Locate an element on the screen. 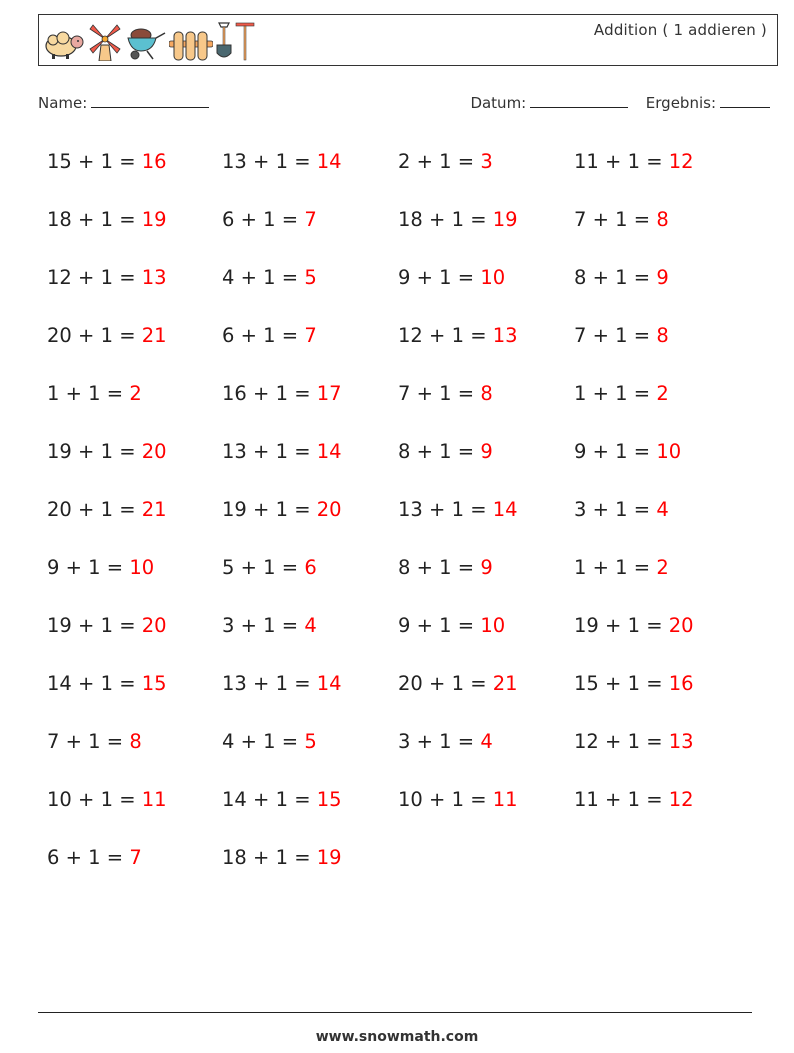  addend-a: 15 is located at coordinates (59, 161).